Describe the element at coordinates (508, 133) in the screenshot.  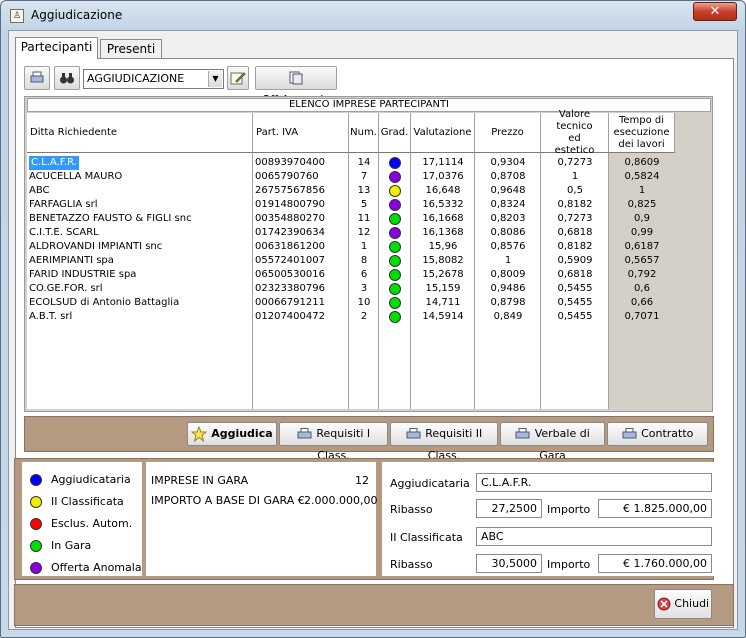
I see `header-prezzo: Prezzo` at that location.